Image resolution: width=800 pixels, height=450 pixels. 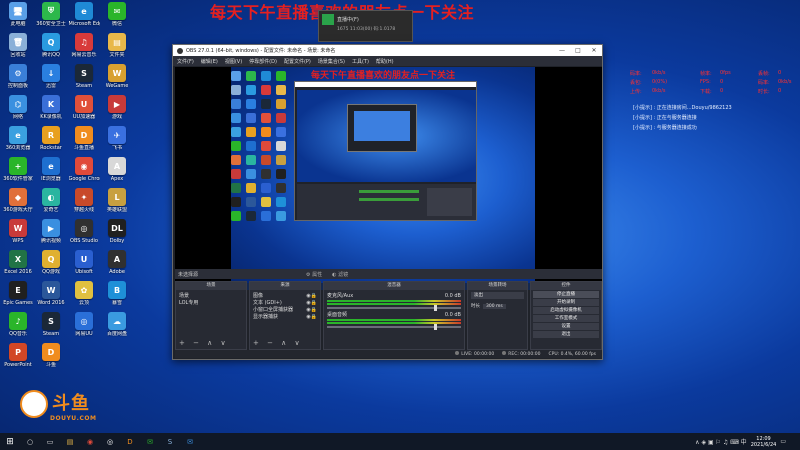 What do you see at coordinates (51, 172) in the screenshot?
I see `desktop-icon: e IE浏览器` at bounding box center [51, 172].